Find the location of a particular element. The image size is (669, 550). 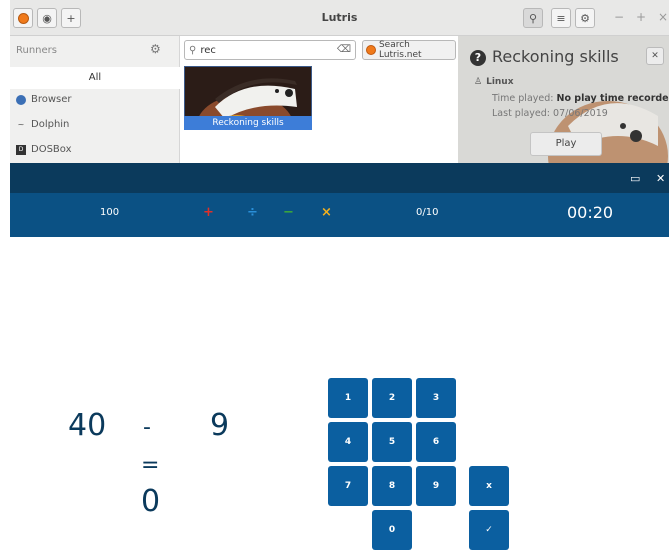

platform-label: Linux is located at coordinates (500, 82).